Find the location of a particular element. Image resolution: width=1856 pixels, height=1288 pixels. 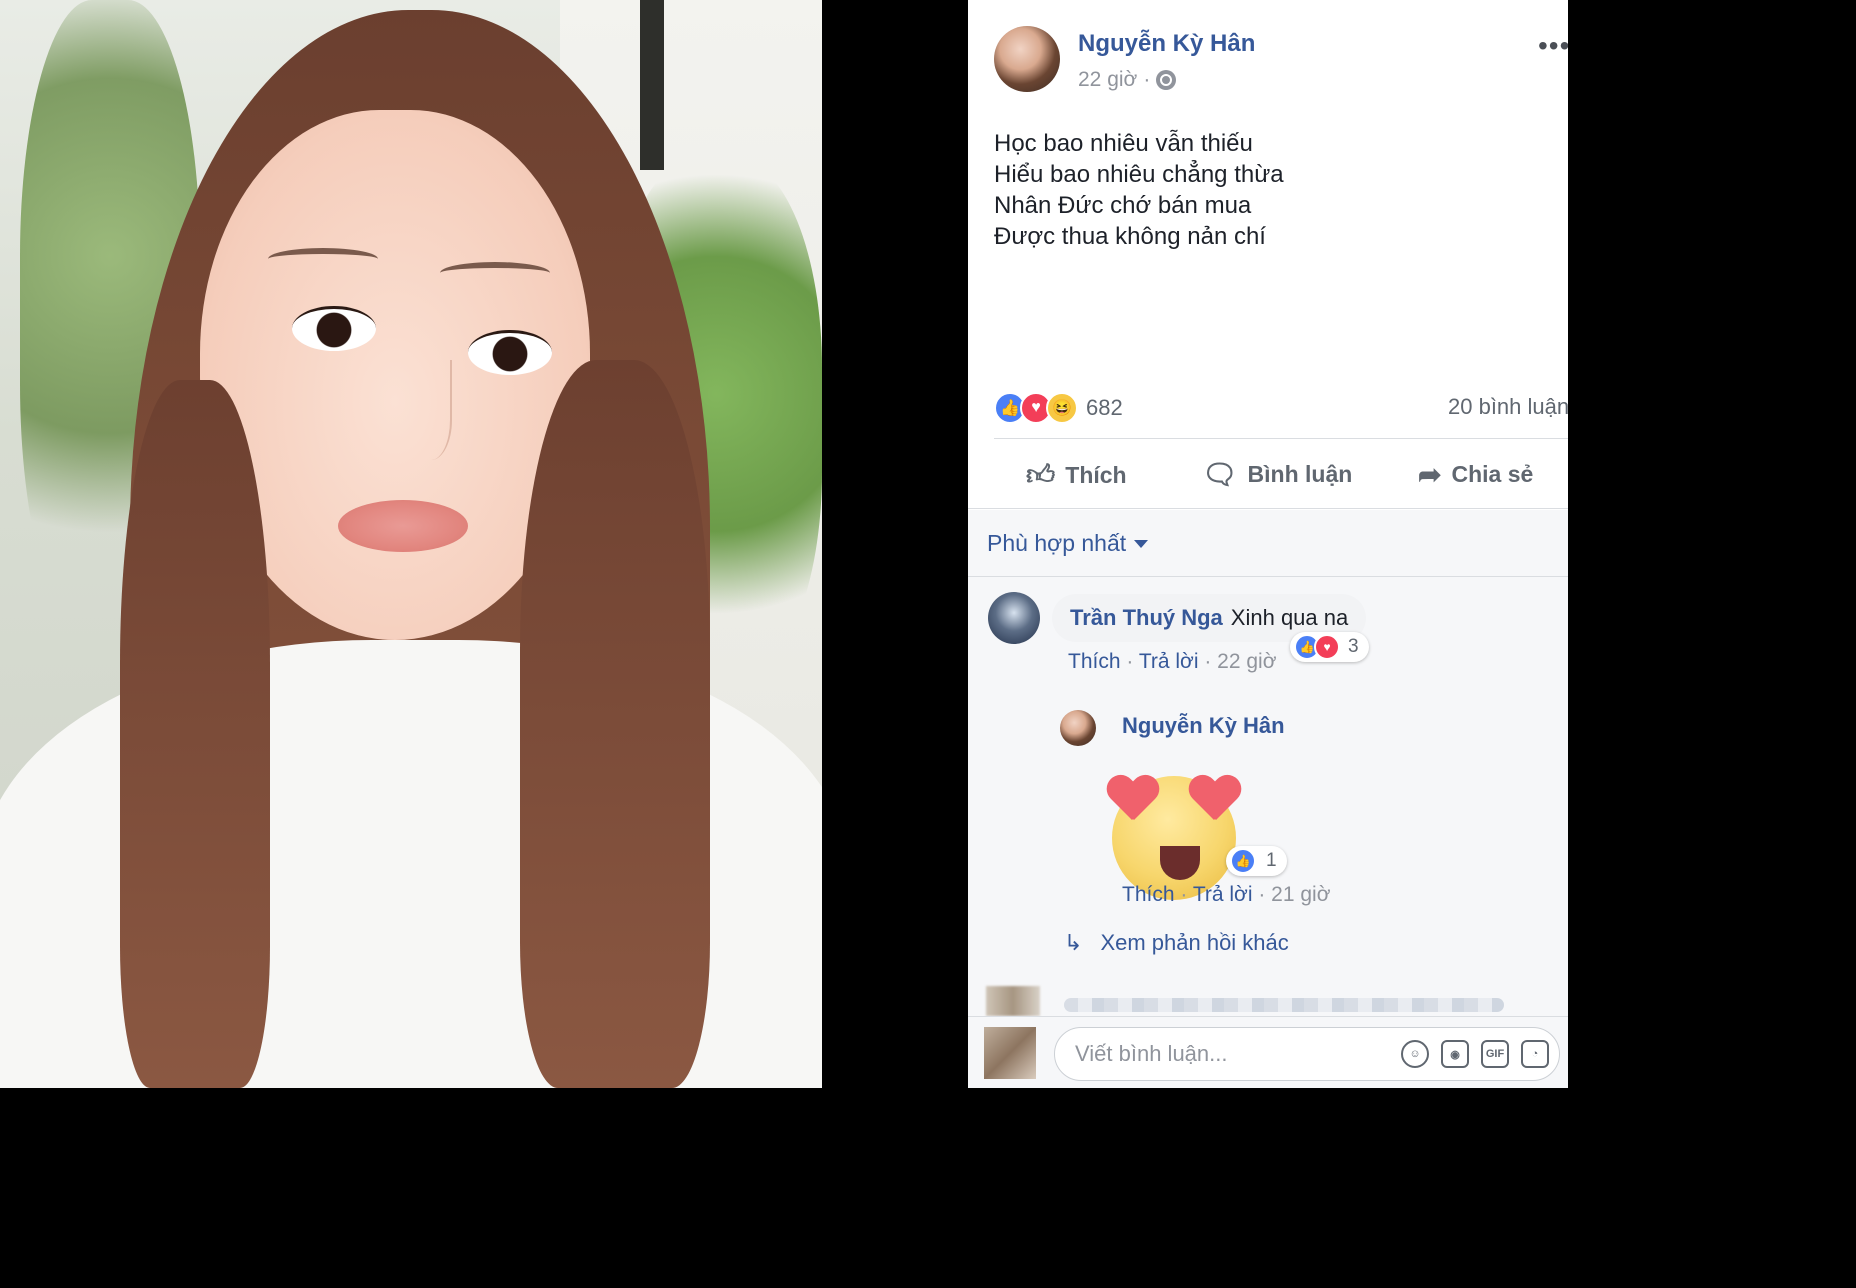

speech-bubble-icon: 🗨︎ is located at coordinates (1220, 474).